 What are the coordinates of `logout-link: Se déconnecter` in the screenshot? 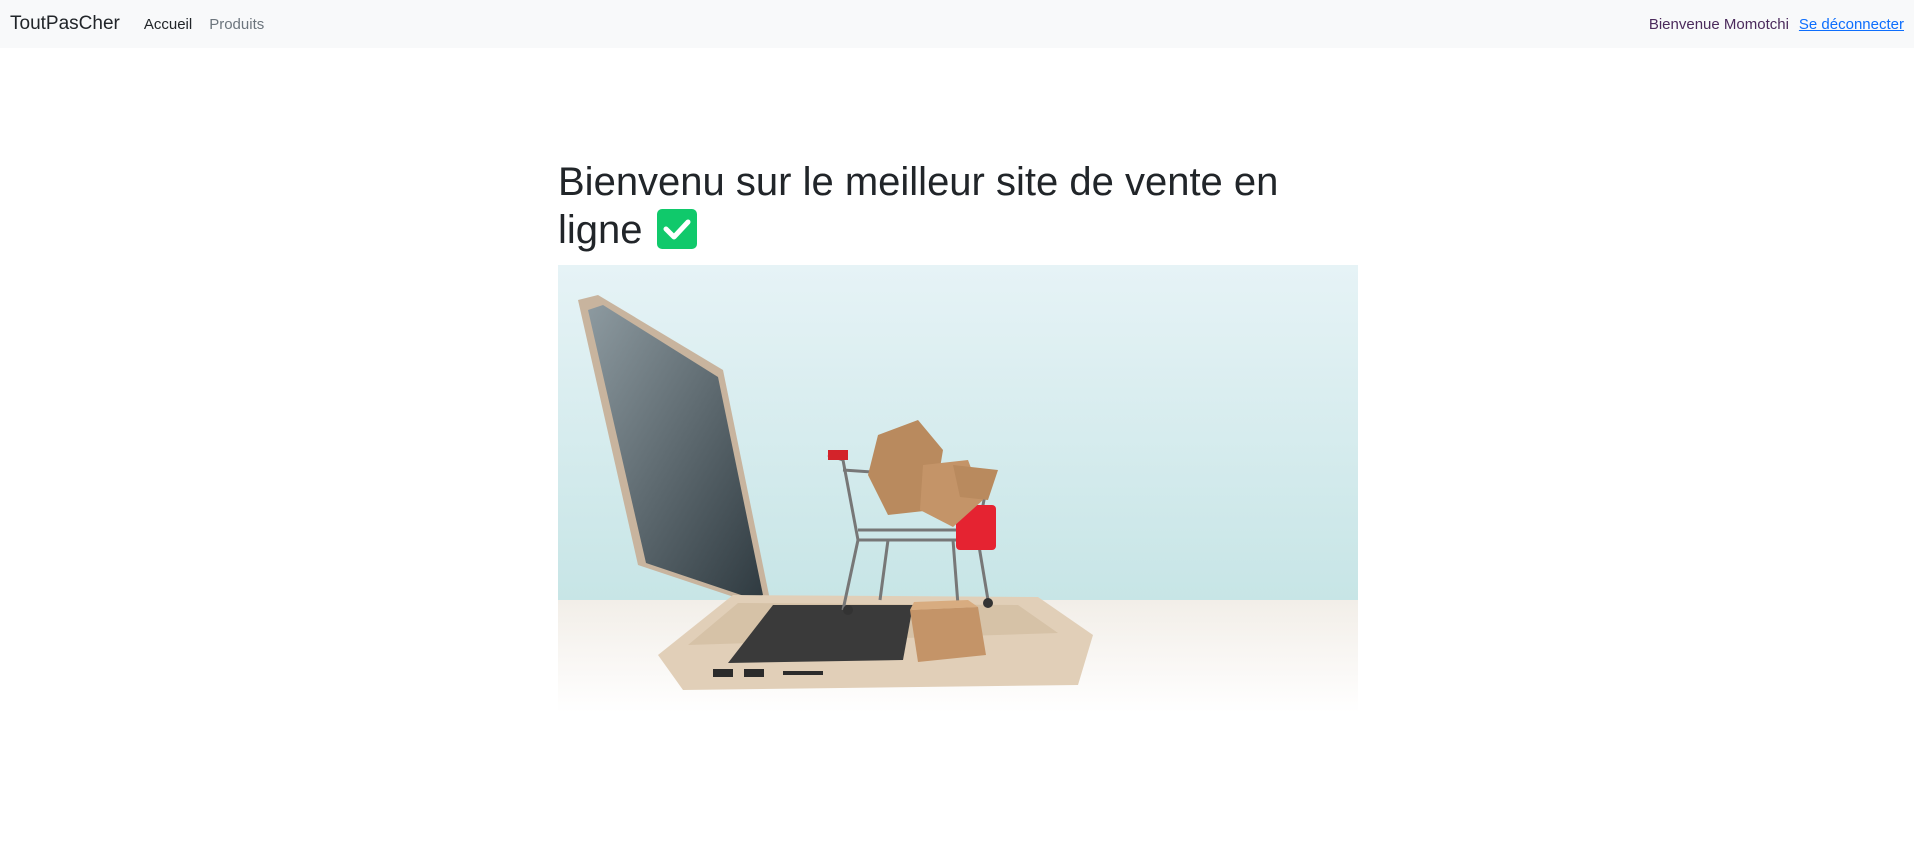 It's located at (1851, 24).